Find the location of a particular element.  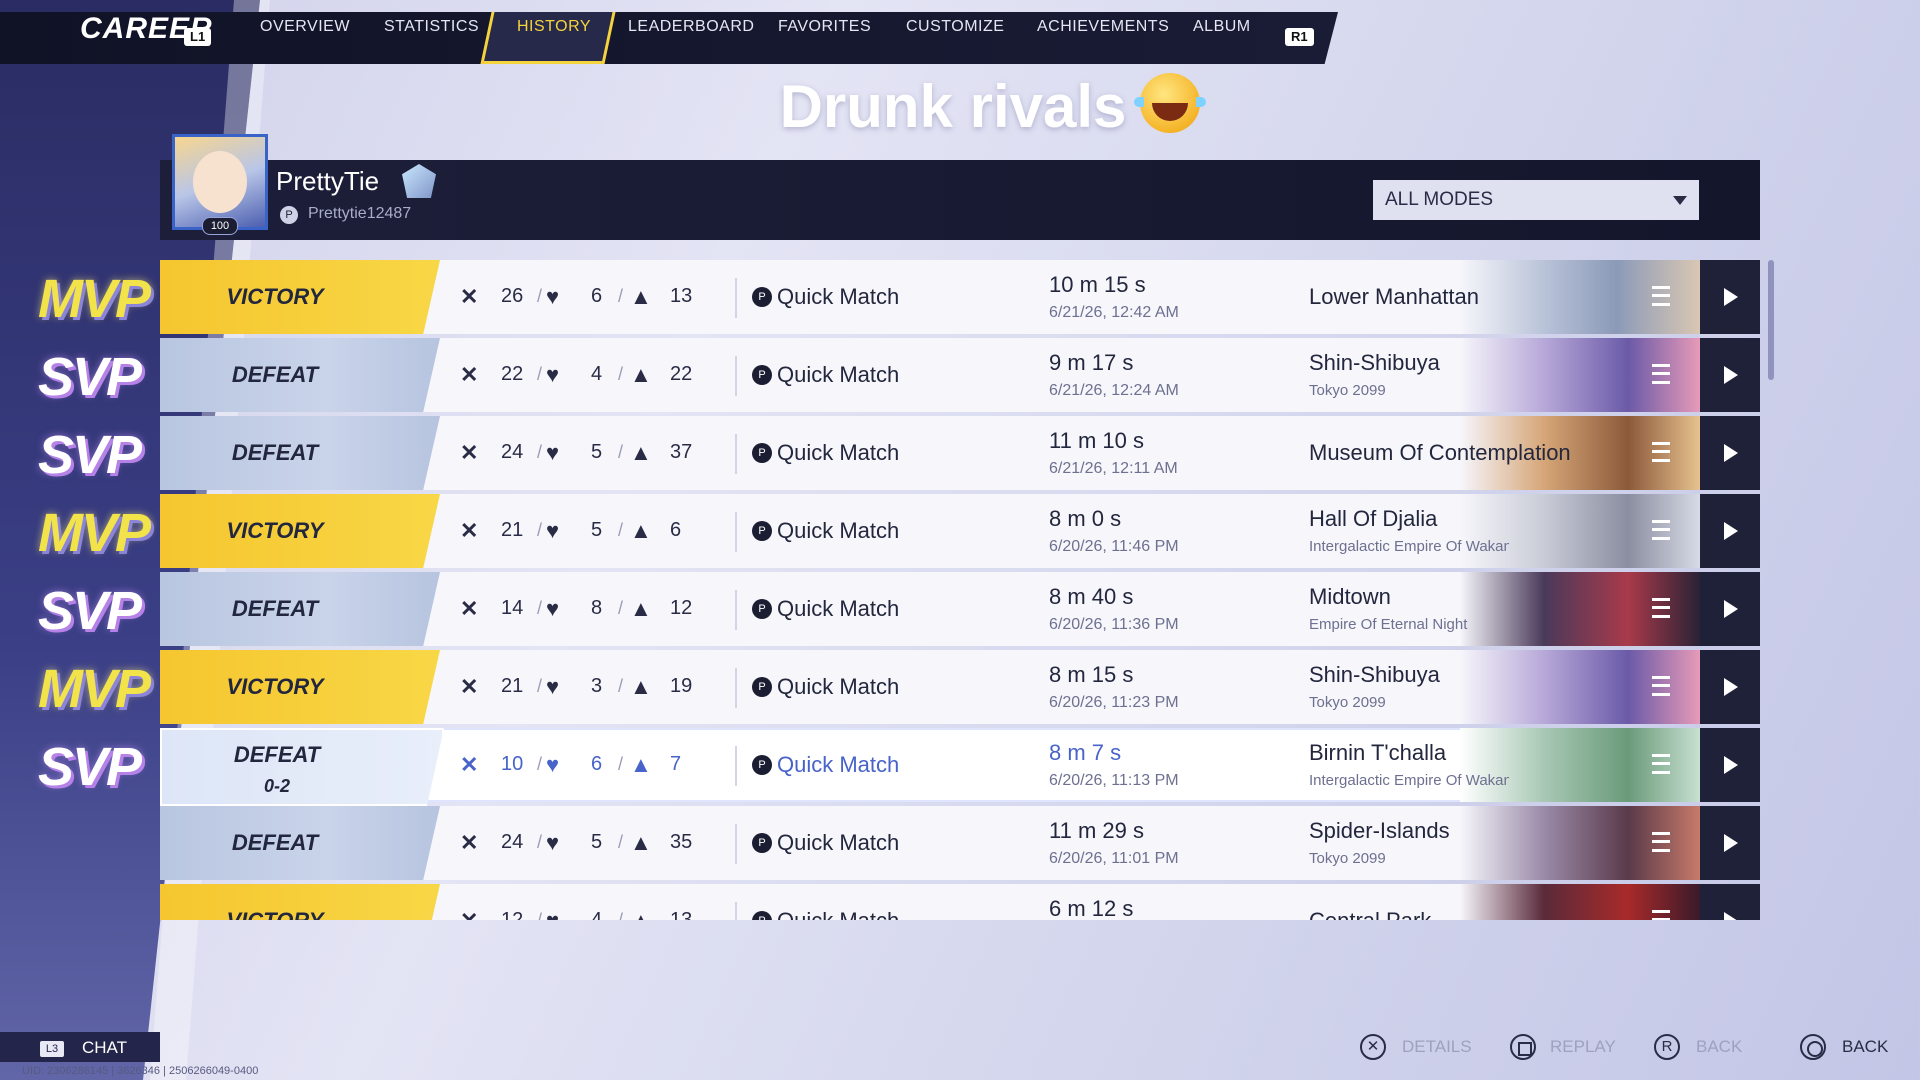

map-region: Tokyo 2099 is located at coordinates (1347, 702).